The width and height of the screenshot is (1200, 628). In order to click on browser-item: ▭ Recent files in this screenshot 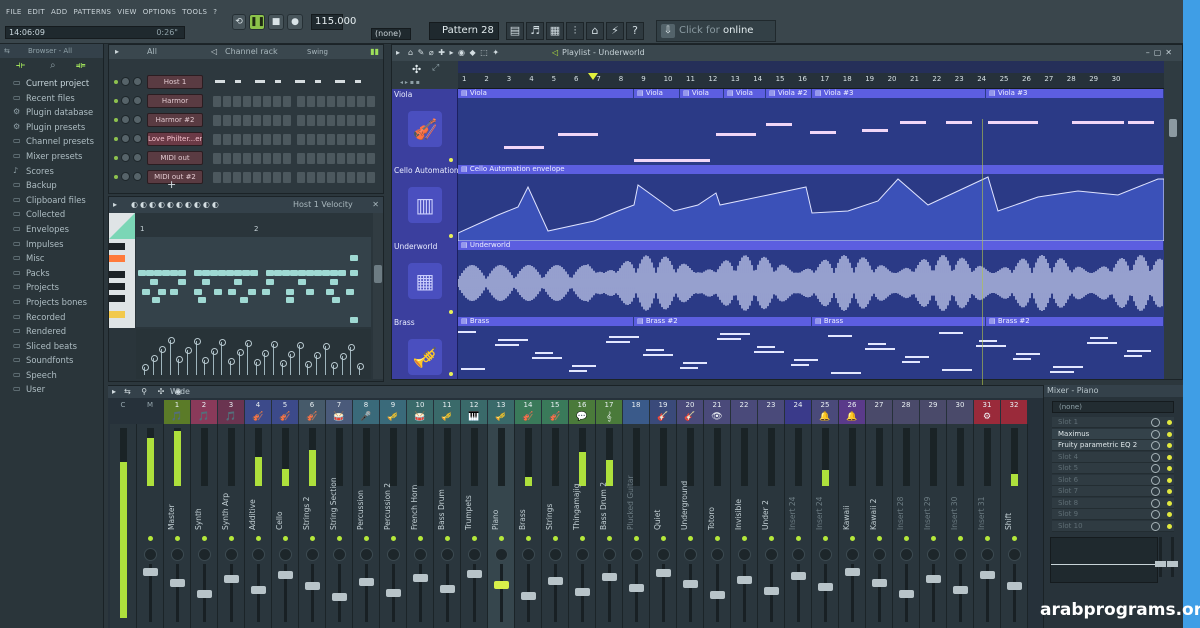, I will do `click(51, 98)`.